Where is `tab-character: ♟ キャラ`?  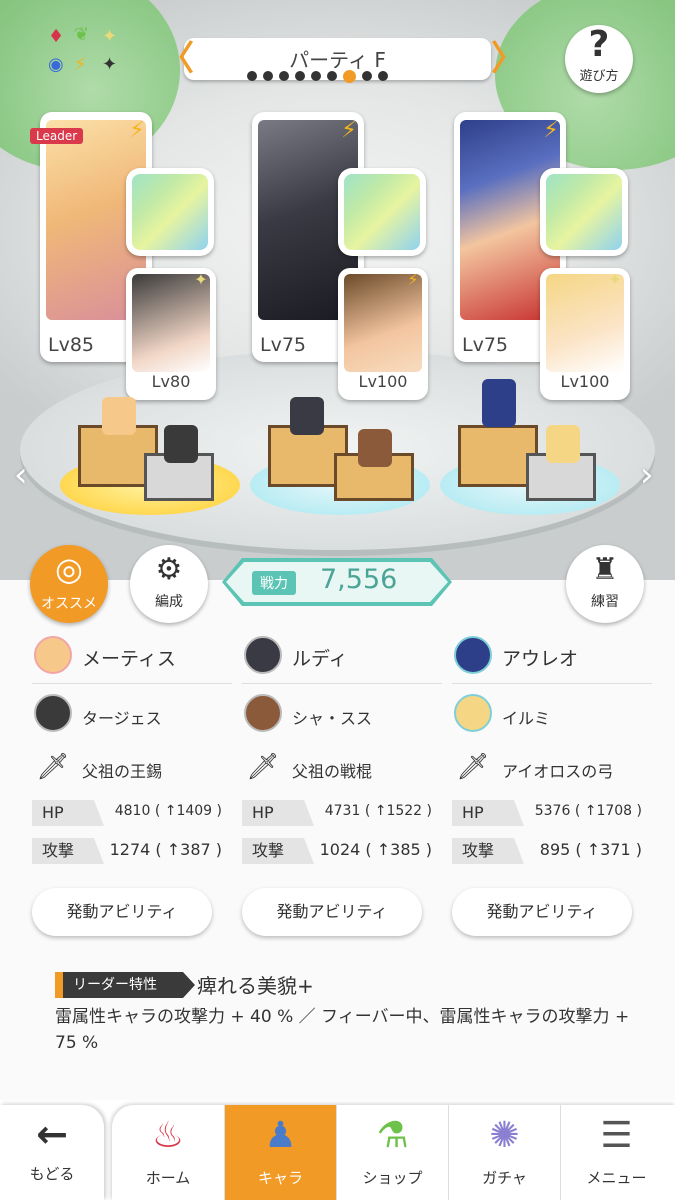 tab-character: ♟ キャラ is located at coordinates (280, 1152).